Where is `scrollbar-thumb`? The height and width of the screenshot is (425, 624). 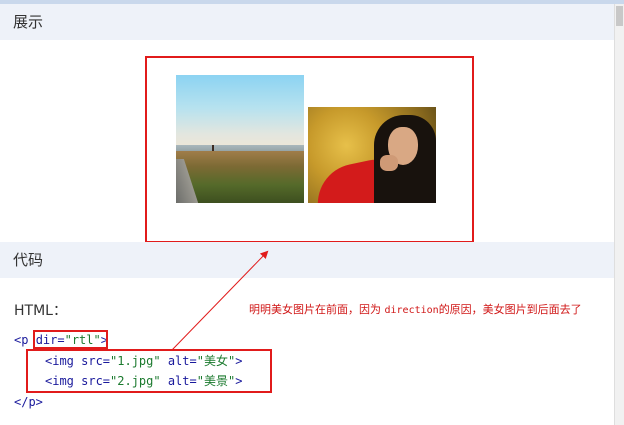 scrollbar-thumb is located at coordinates (619, 16).